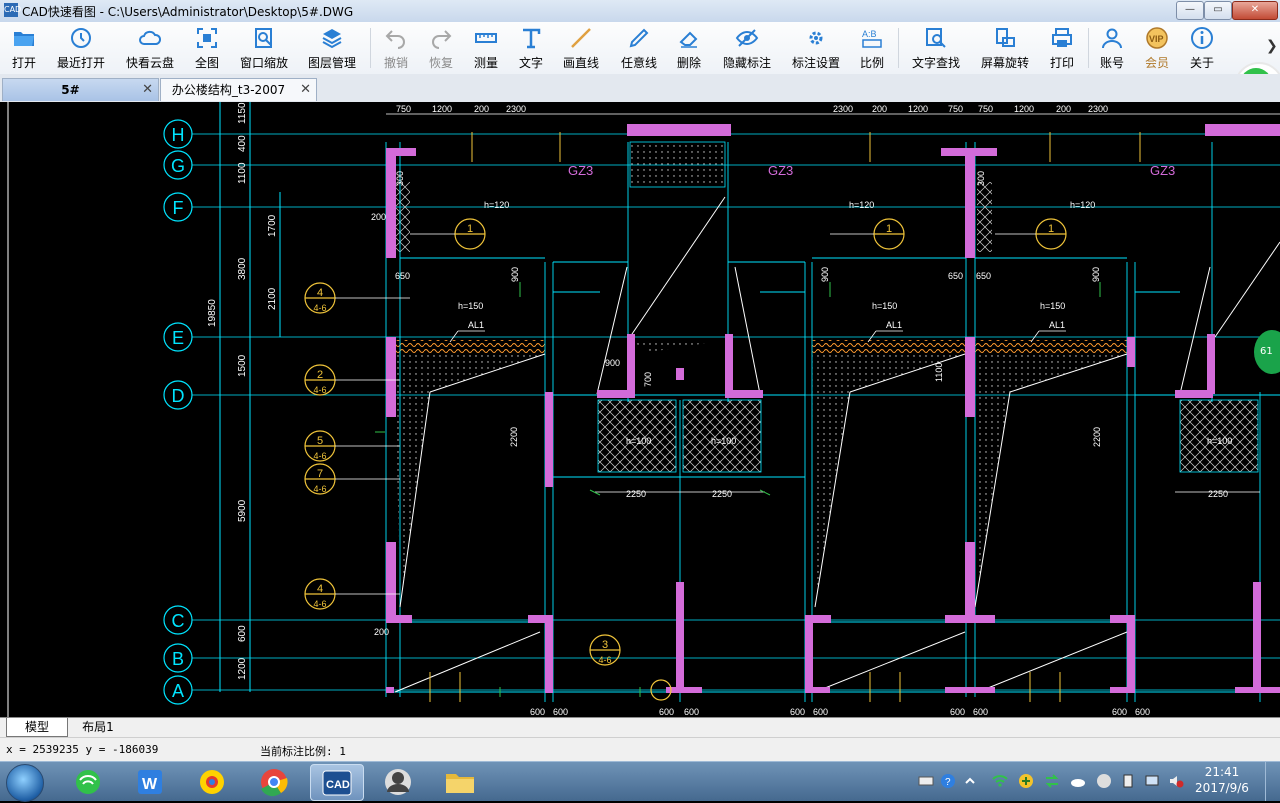  What do you see at coordinates (636, 494) in the screenshot?
I see `dim-text: 2250` at bounding box center [636, 494].